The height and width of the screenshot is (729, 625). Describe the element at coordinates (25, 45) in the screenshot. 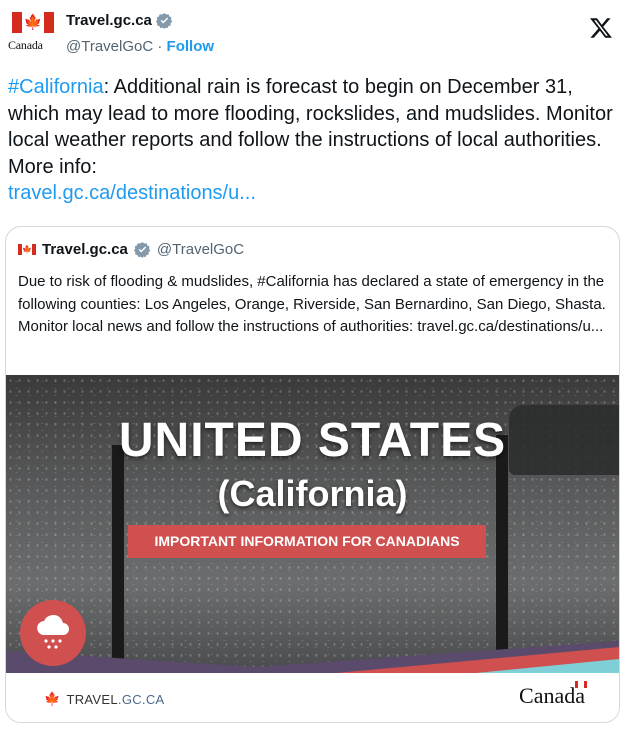

I see `logo-wordmark: Canada` at that location.